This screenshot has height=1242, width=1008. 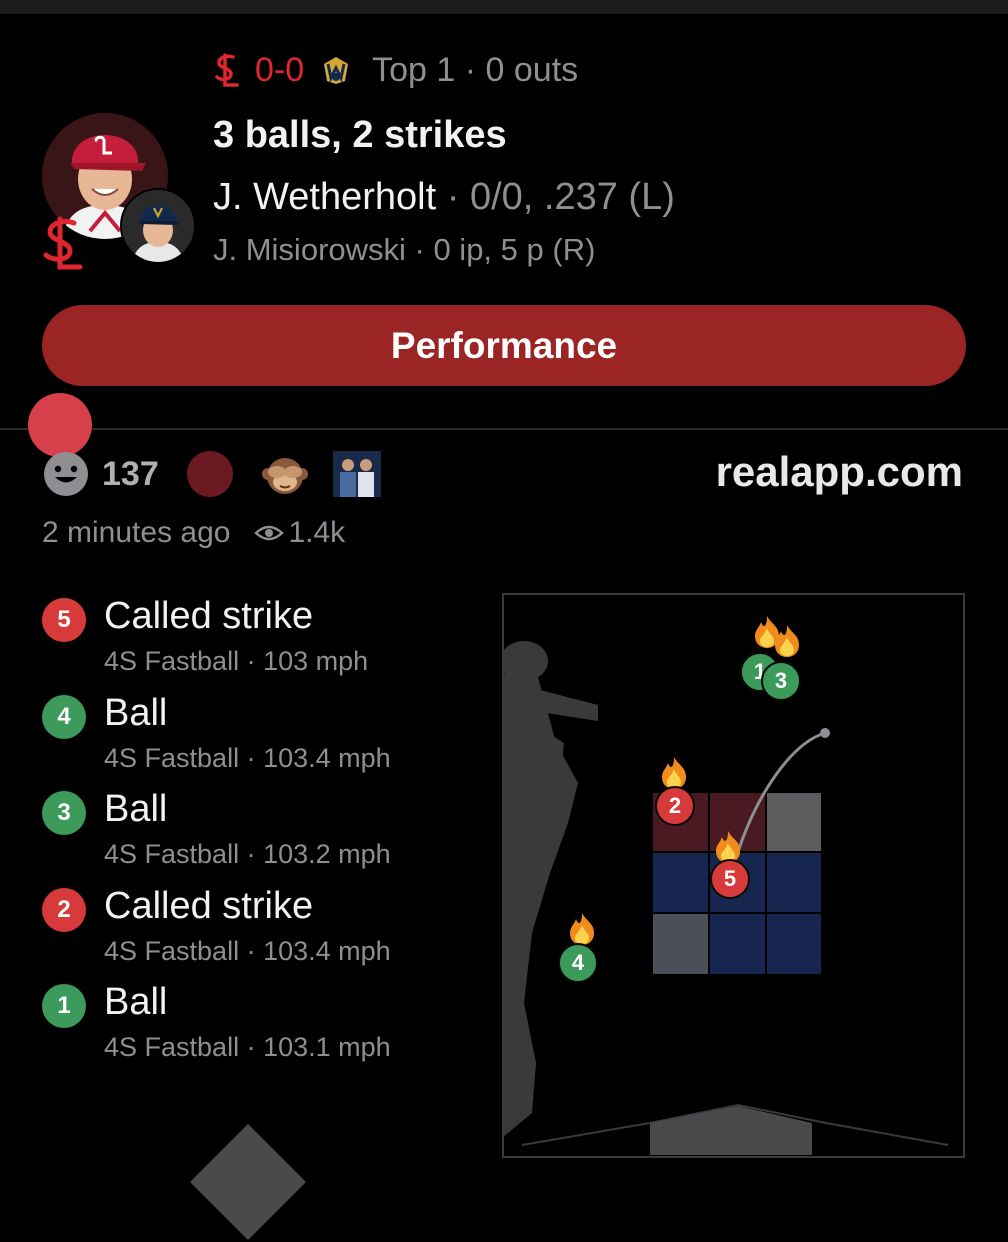 What do you see at coordinates (360, 135) in the screenshot?
I see `pitch-count: 3 balls, 2 strikes` at bounding box center [360, 135].